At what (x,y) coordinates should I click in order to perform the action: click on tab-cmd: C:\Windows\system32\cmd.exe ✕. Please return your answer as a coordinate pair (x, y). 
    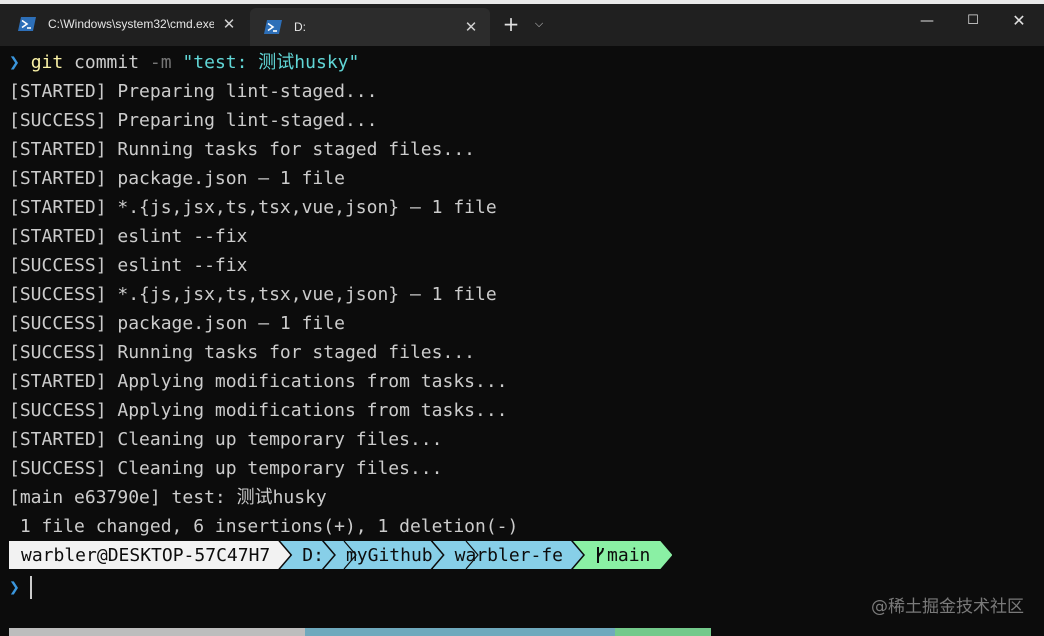
    Looking at the image, I should click on (126, 24).